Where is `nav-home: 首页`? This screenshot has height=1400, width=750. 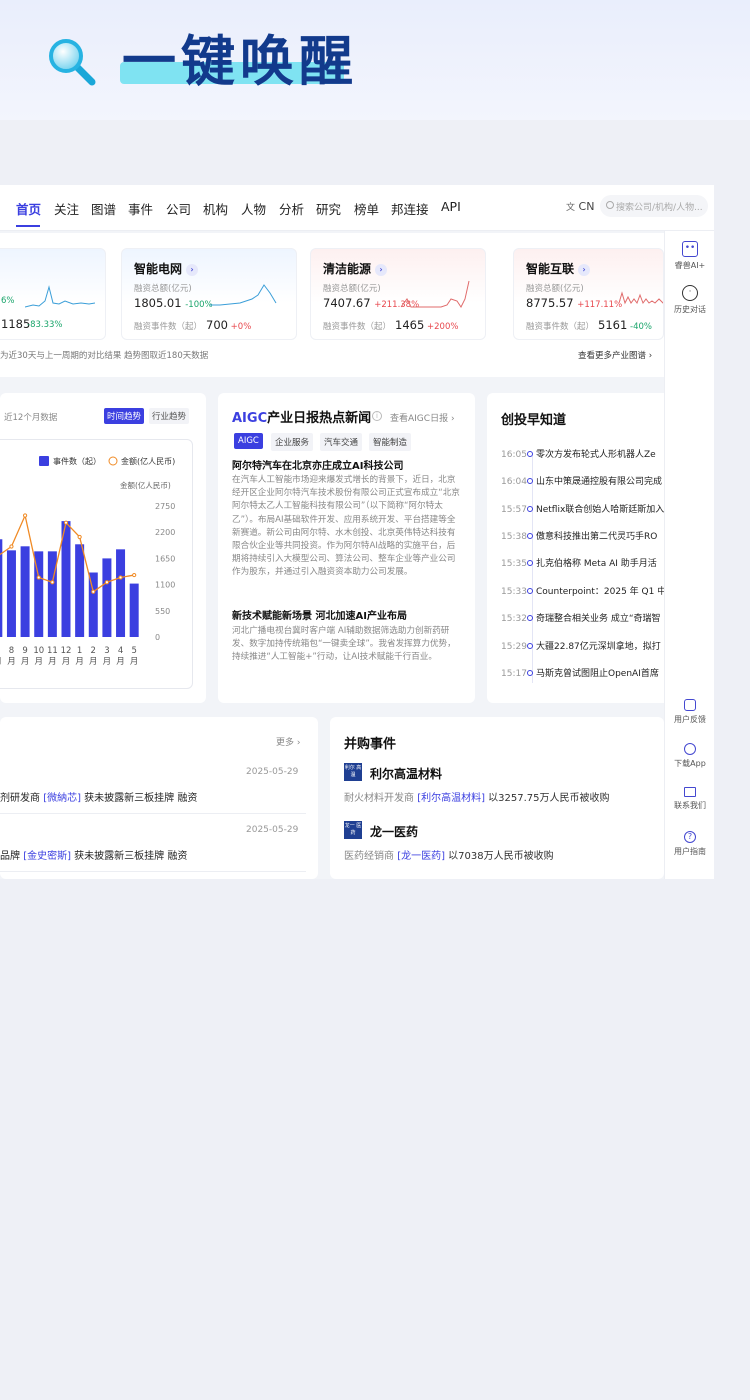
nav-home: 首页 is located at coordinates (28, 208).